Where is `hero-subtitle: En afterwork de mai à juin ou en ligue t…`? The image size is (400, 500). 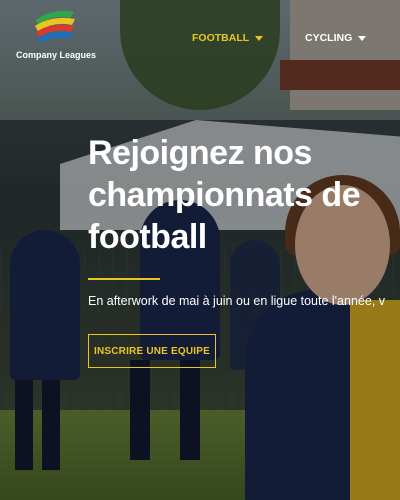
hero-subtitle: En afterwork de mai à juin ou en ligue t… is located at coordinates (237, 301).